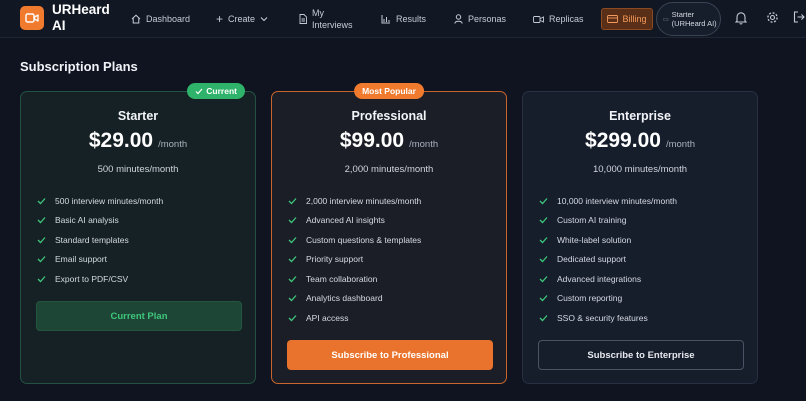 This screenshot has width=806, height=401. Describe the element at coordinates (372, 140) in the screenshot. I see `plan-price: $99.00` at that location.